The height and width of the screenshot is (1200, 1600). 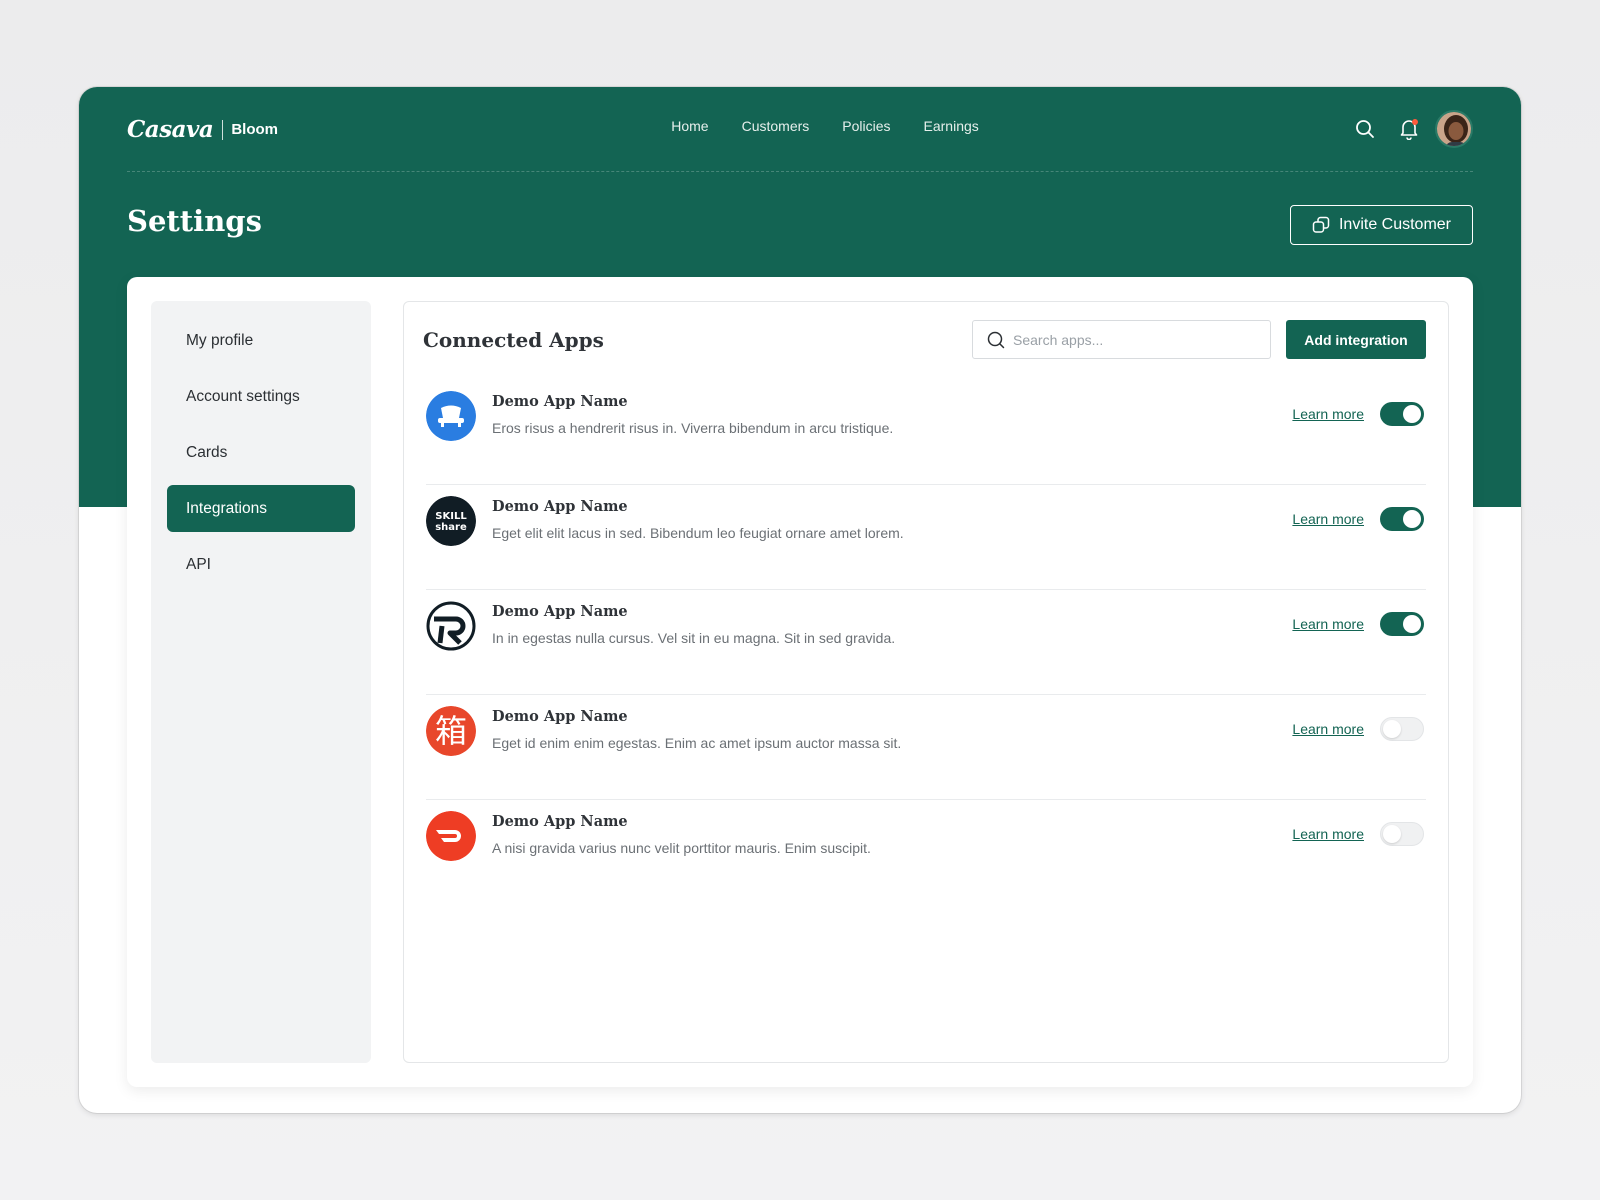 I want to click on page-title: Settings, so click(x=194, y=221).